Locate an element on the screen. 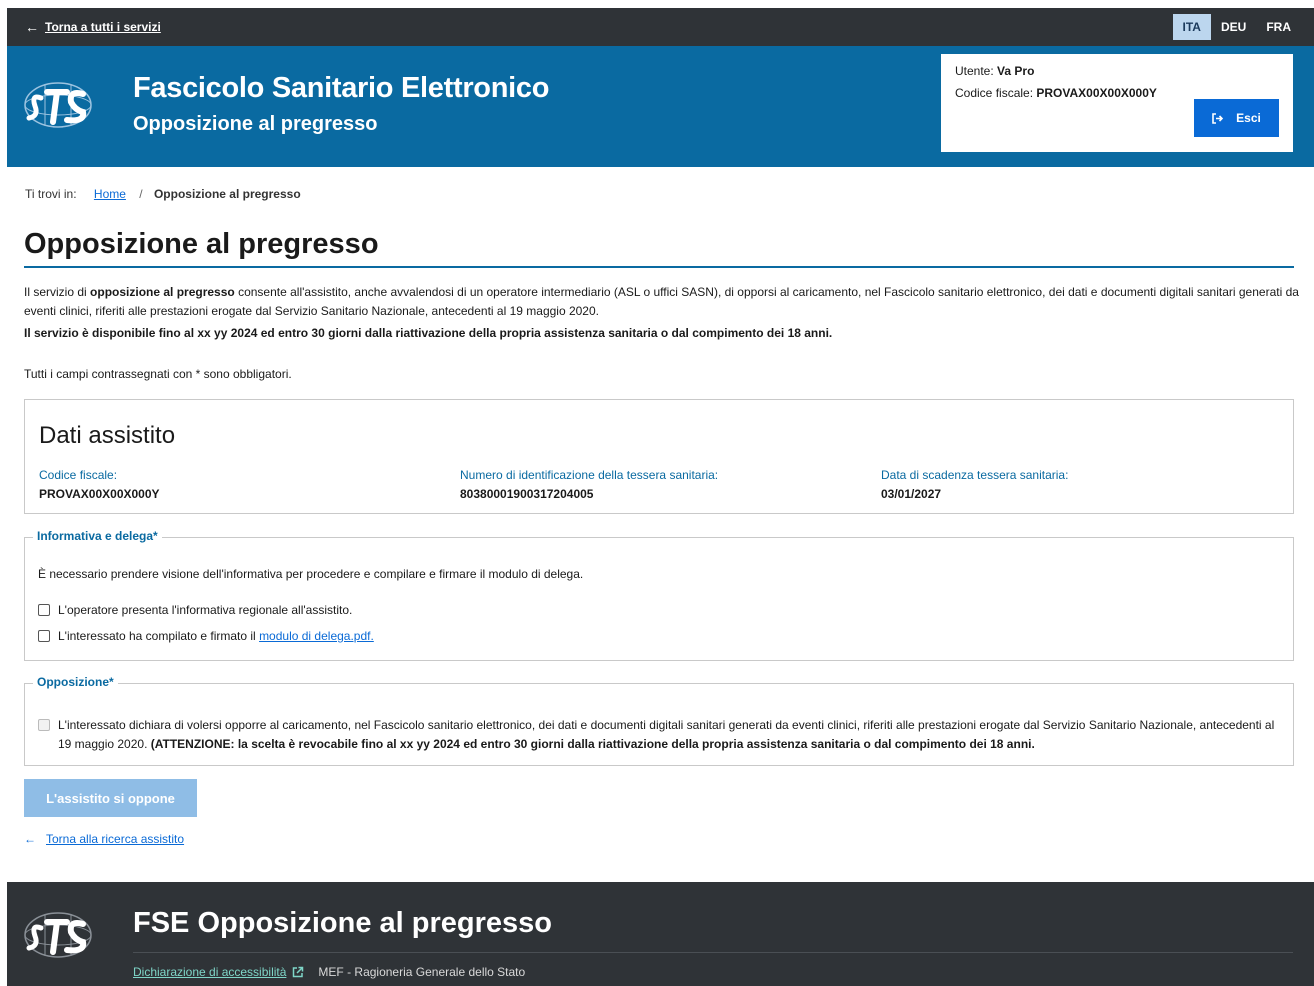  logout-button: Esci is located at coordinates (1236, 118).